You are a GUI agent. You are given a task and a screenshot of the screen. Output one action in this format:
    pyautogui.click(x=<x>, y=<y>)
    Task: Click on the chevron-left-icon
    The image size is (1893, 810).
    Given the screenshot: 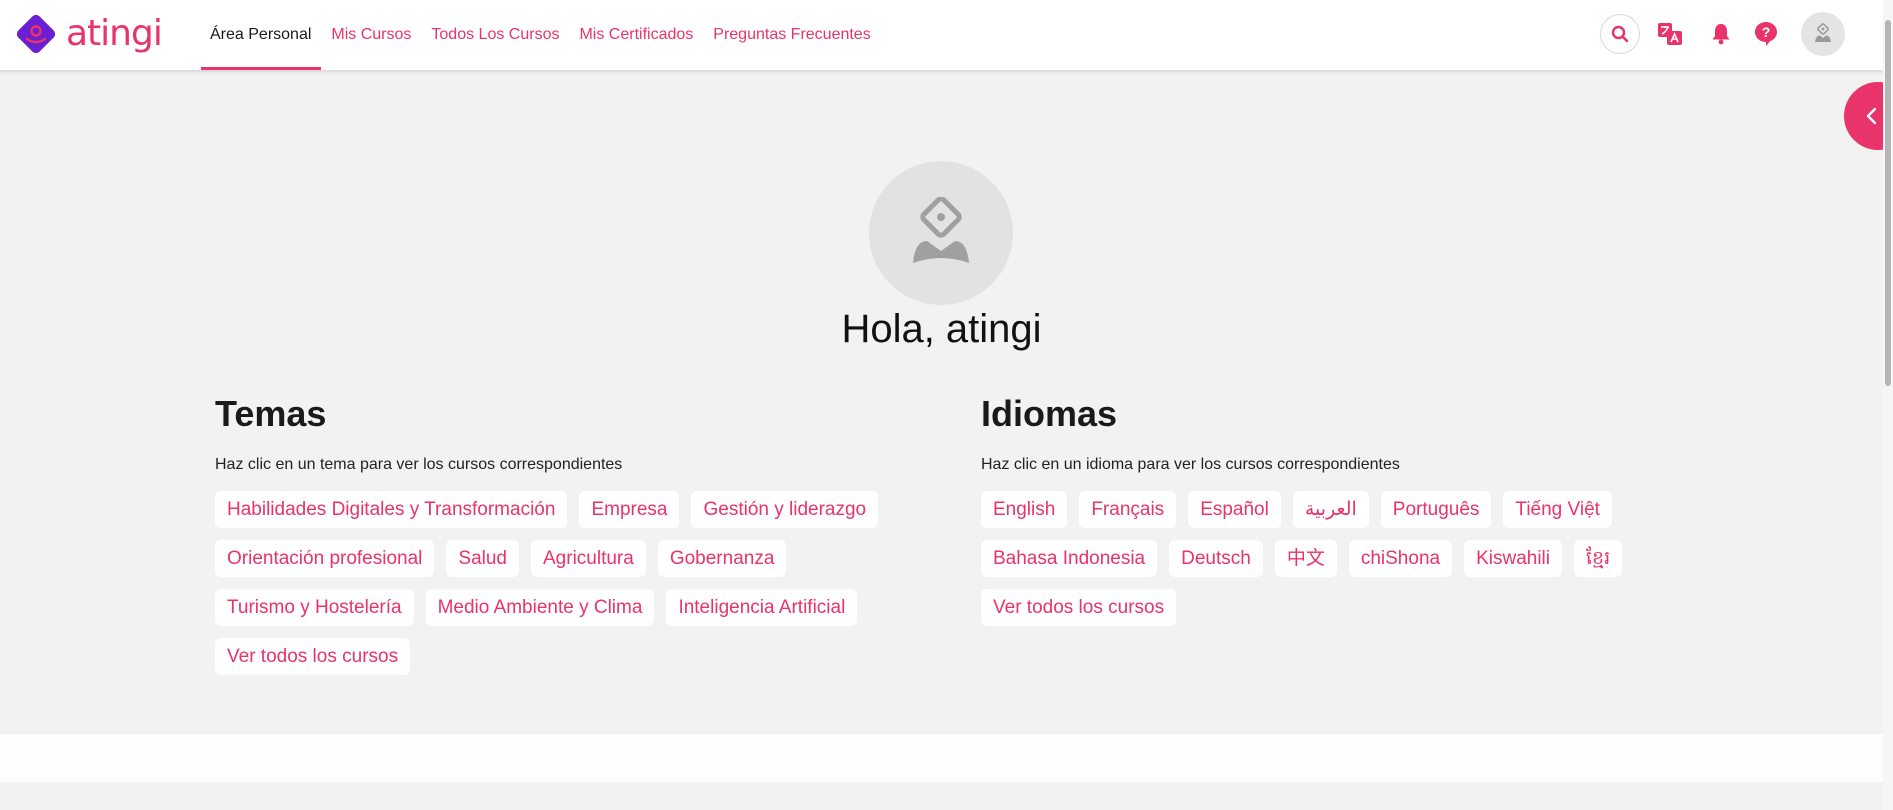 What is the action you would take?
    pyautogui.click(x=1871, y=116)
    